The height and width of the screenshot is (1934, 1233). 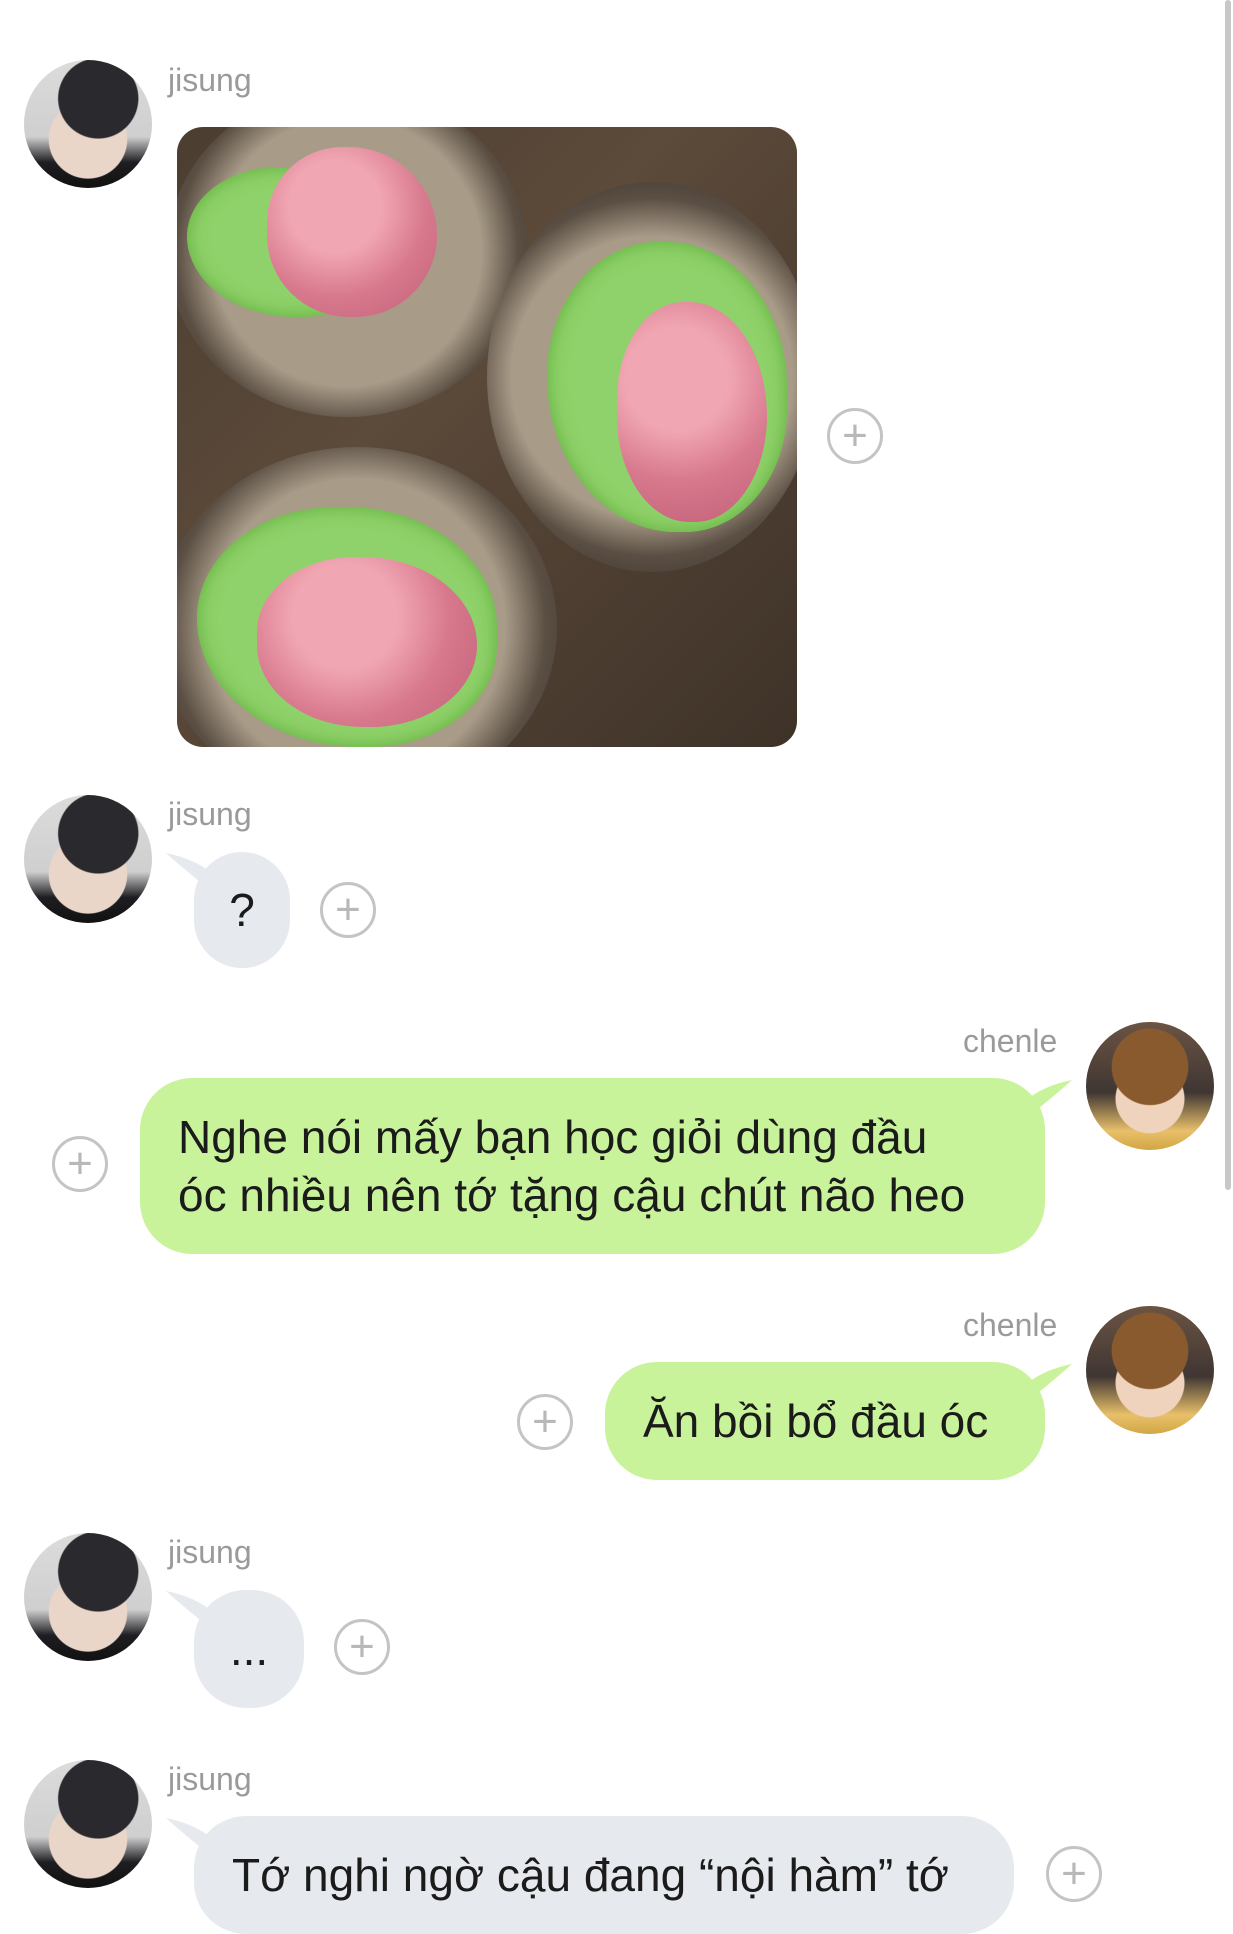 I want to click on message-bubble: ?, so click(x=242, y=910).